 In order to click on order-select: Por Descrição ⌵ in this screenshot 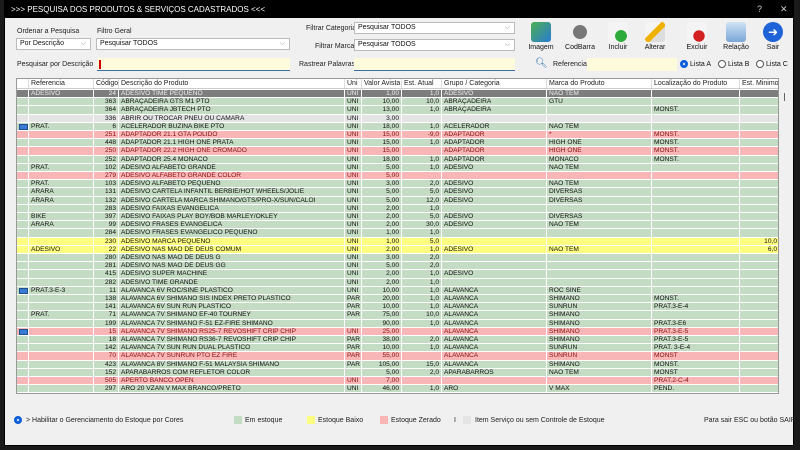, I will do `click(53, 44)`.